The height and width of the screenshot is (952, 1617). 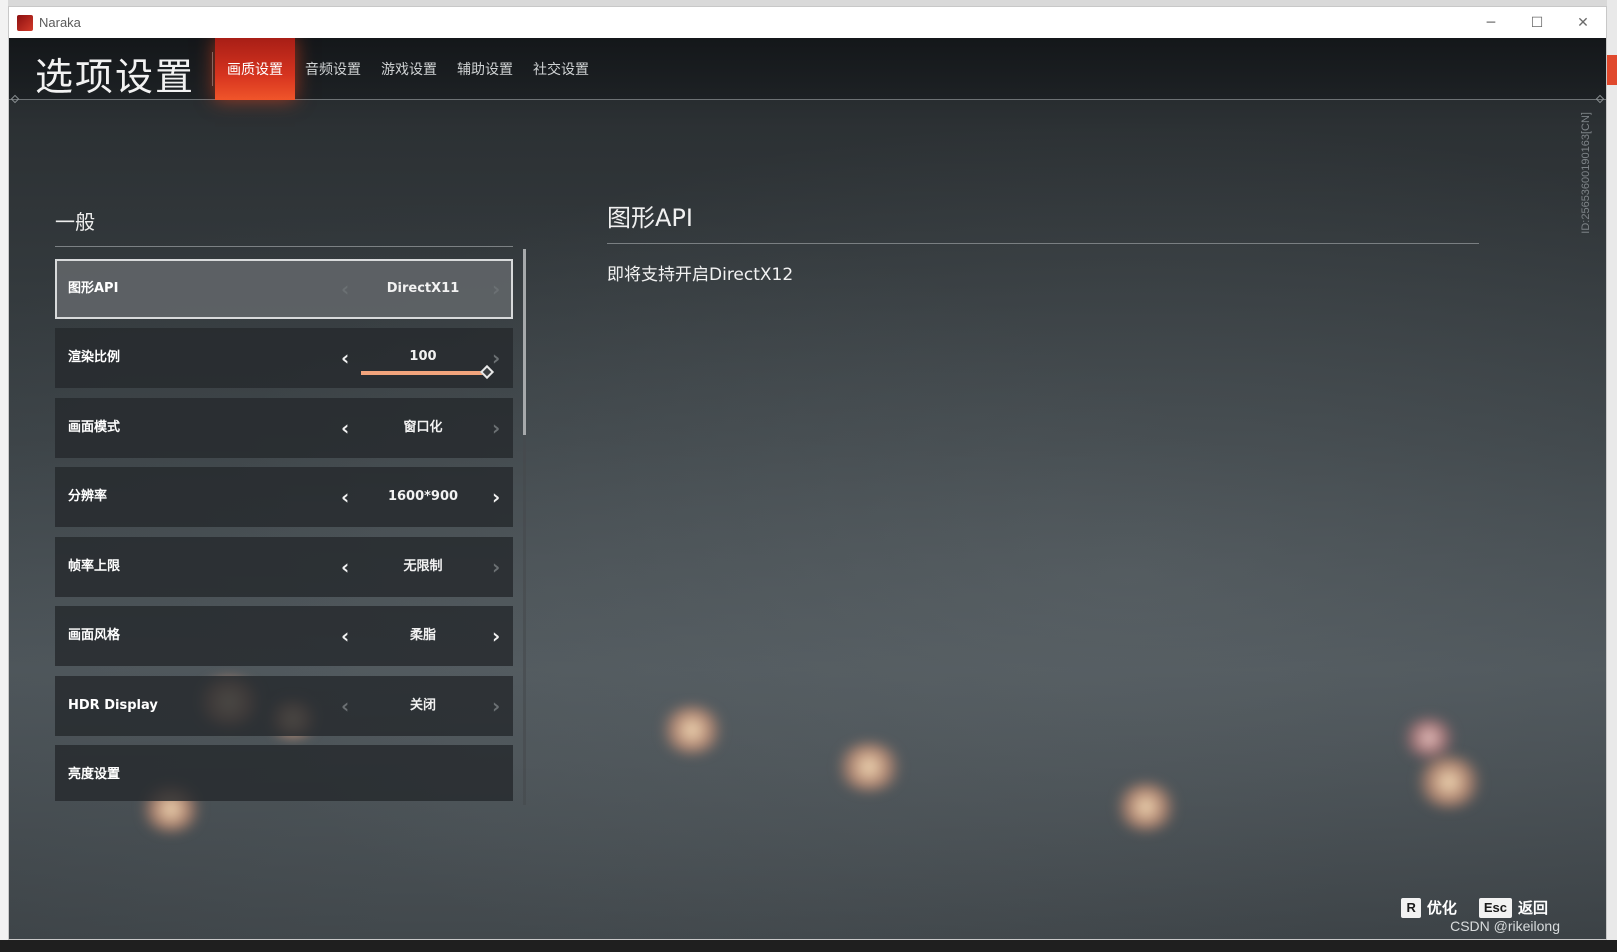 What do you see at coordinates (75, 222) in the screenshot?
I see `section-title: 一般` at bounding box center [75, 222].